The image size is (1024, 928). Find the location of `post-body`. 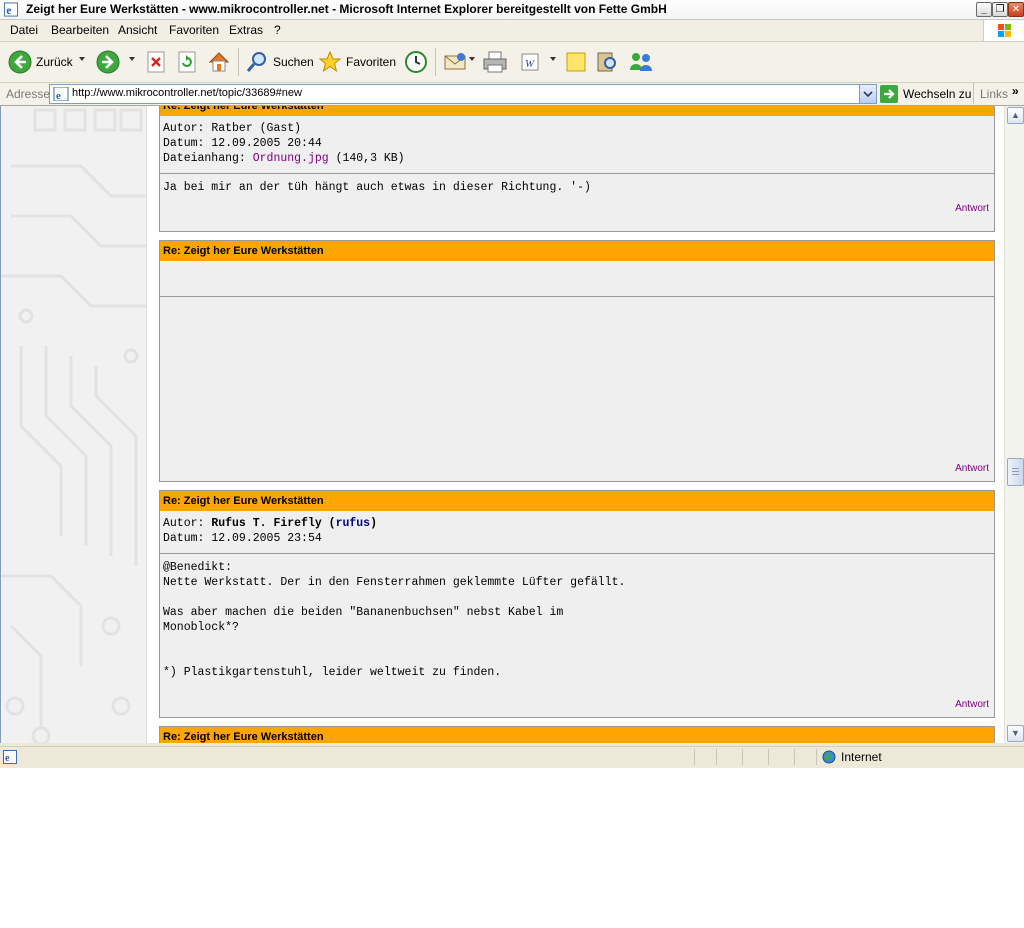

post-body is located at coordinates (577, 380).